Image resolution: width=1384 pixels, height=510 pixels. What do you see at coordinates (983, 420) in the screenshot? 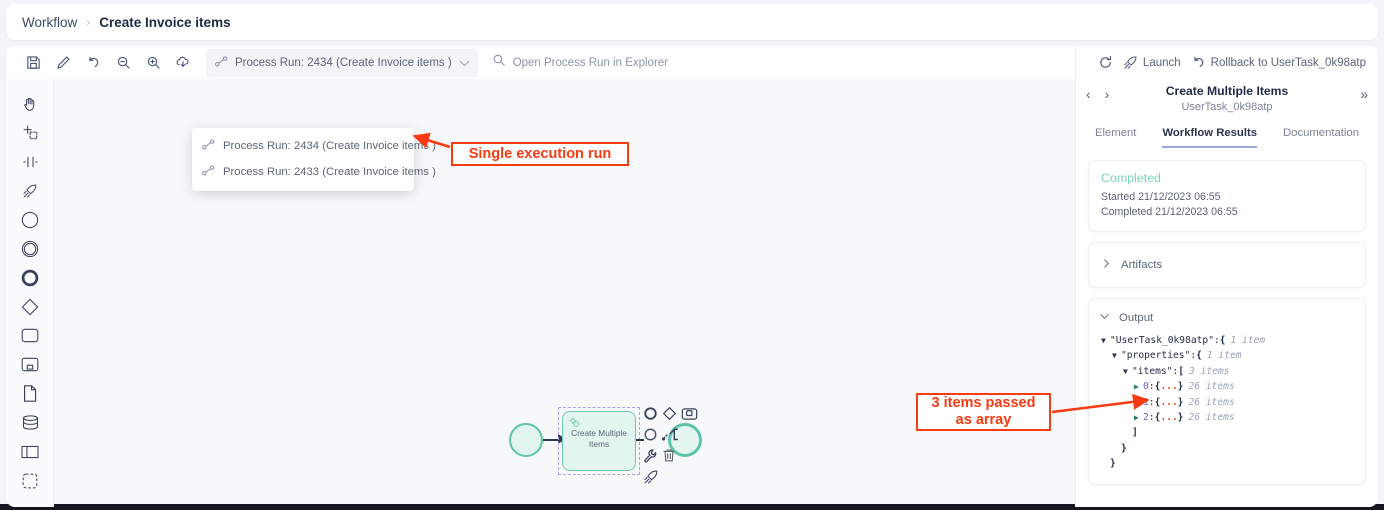
I see `annotation-line2: as array` at bounding box center [983, 420].